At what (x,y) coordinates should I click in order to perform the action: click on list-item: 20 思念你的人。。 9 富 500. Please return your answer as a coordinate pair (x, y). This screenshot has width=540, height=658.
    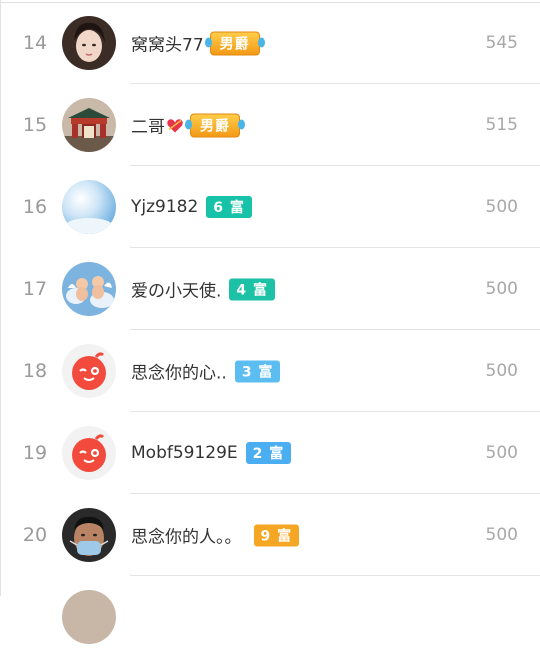
    Looking at the image, I should click on (270, 535).